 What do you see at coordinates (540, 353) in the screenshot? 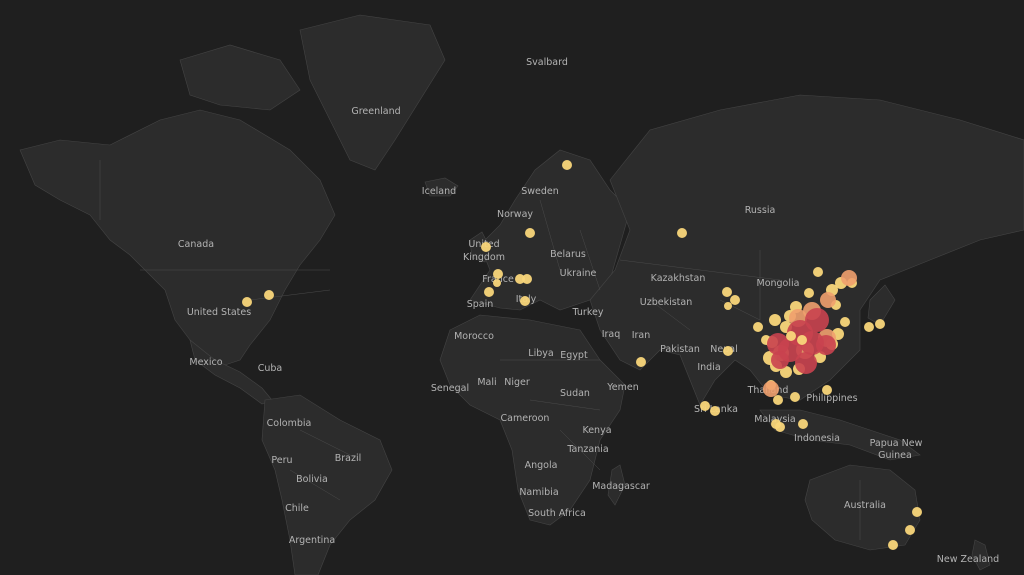
I see `label-libya: Libya` at bounding box center [540, 353].